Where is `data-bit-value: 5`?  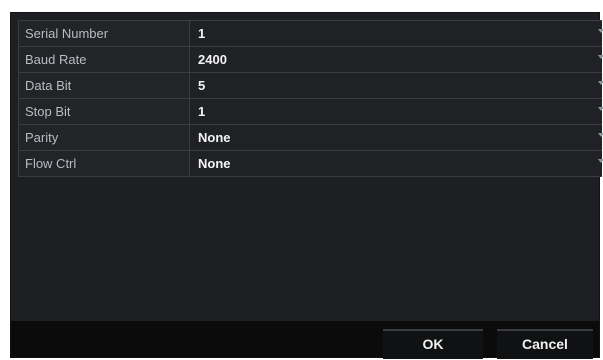 data-bit-value: 5 is located at coordinates (202, 85).